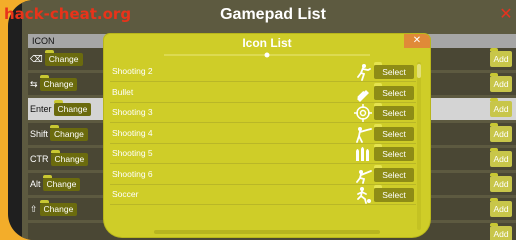 Image resolution: width=516 pixels, height=240 pixels. What do you see at coordinates (363, 93) in the screenshot?
I see `bullet-icon` at bounding box center [363, 93].